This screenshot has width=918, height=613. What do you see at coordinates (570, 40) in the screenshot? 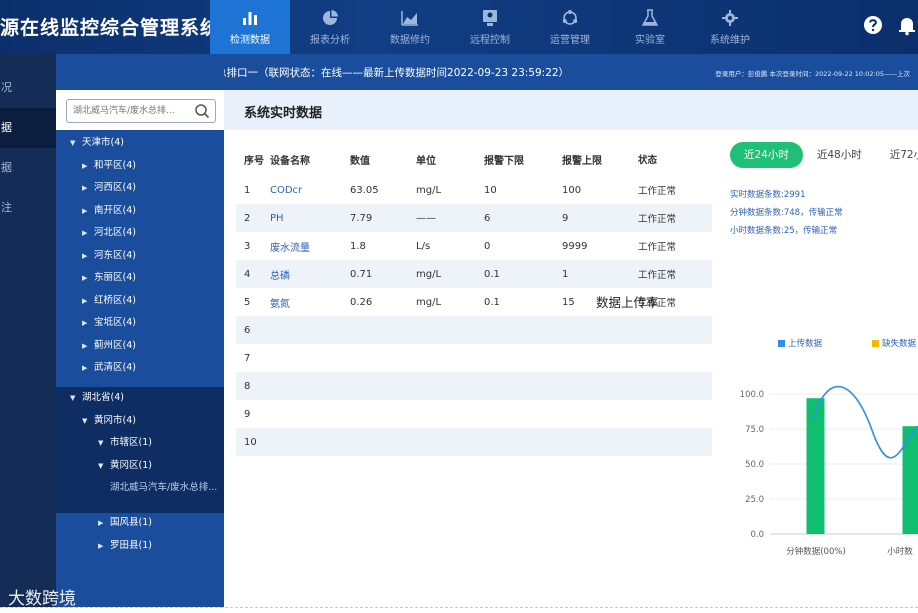
I see `nav-label: 运营管理` at bounding box center [570, 40].